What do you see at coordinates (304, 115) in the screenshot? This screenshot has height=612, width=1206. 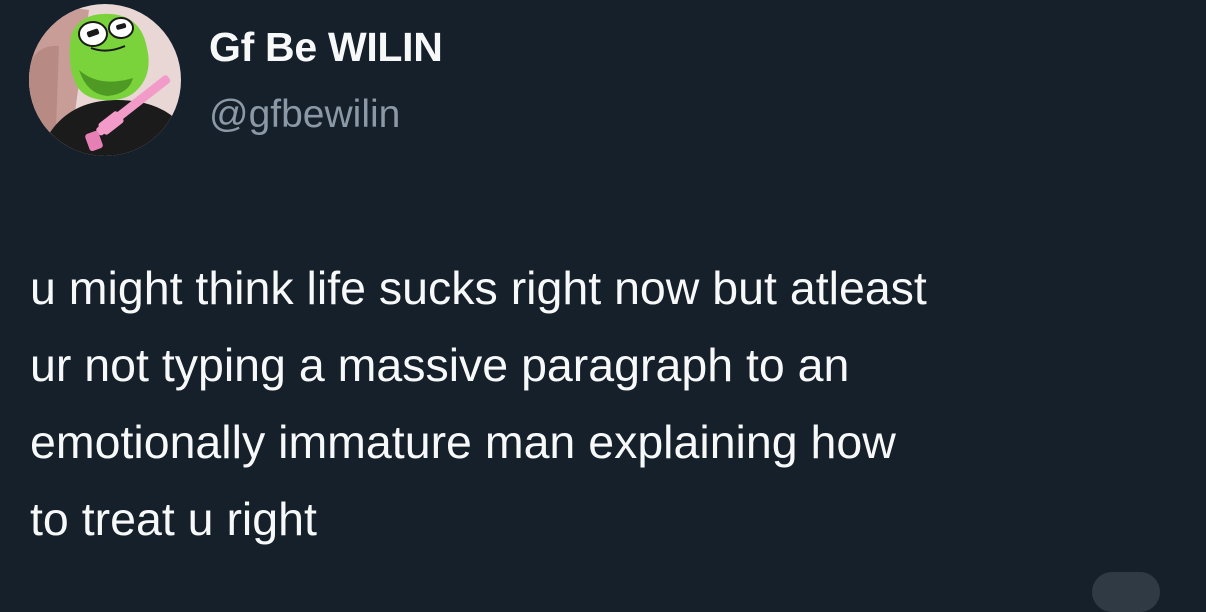 I see `author-handle: @gfbewilin` at bounding box center [304, 115].